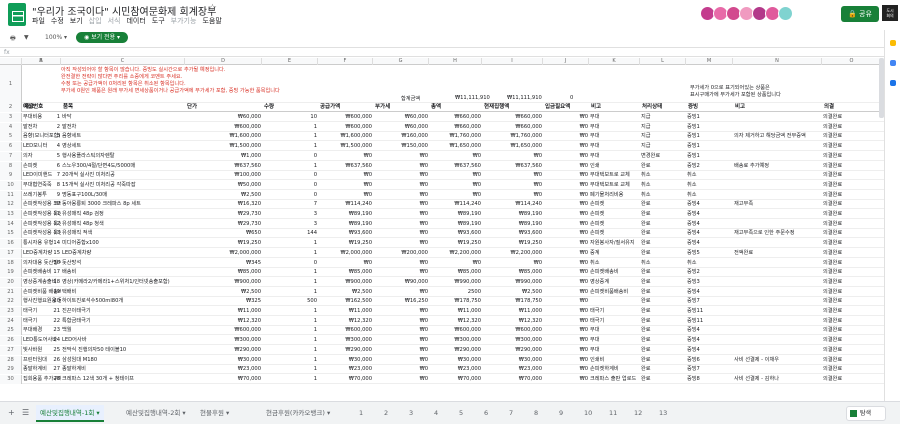 The image size is (900, 424). What do you see at coordinates (223, 195) in the screenshot?
I see `table-cell: ₩2,500` at bounding box center [223, 195].